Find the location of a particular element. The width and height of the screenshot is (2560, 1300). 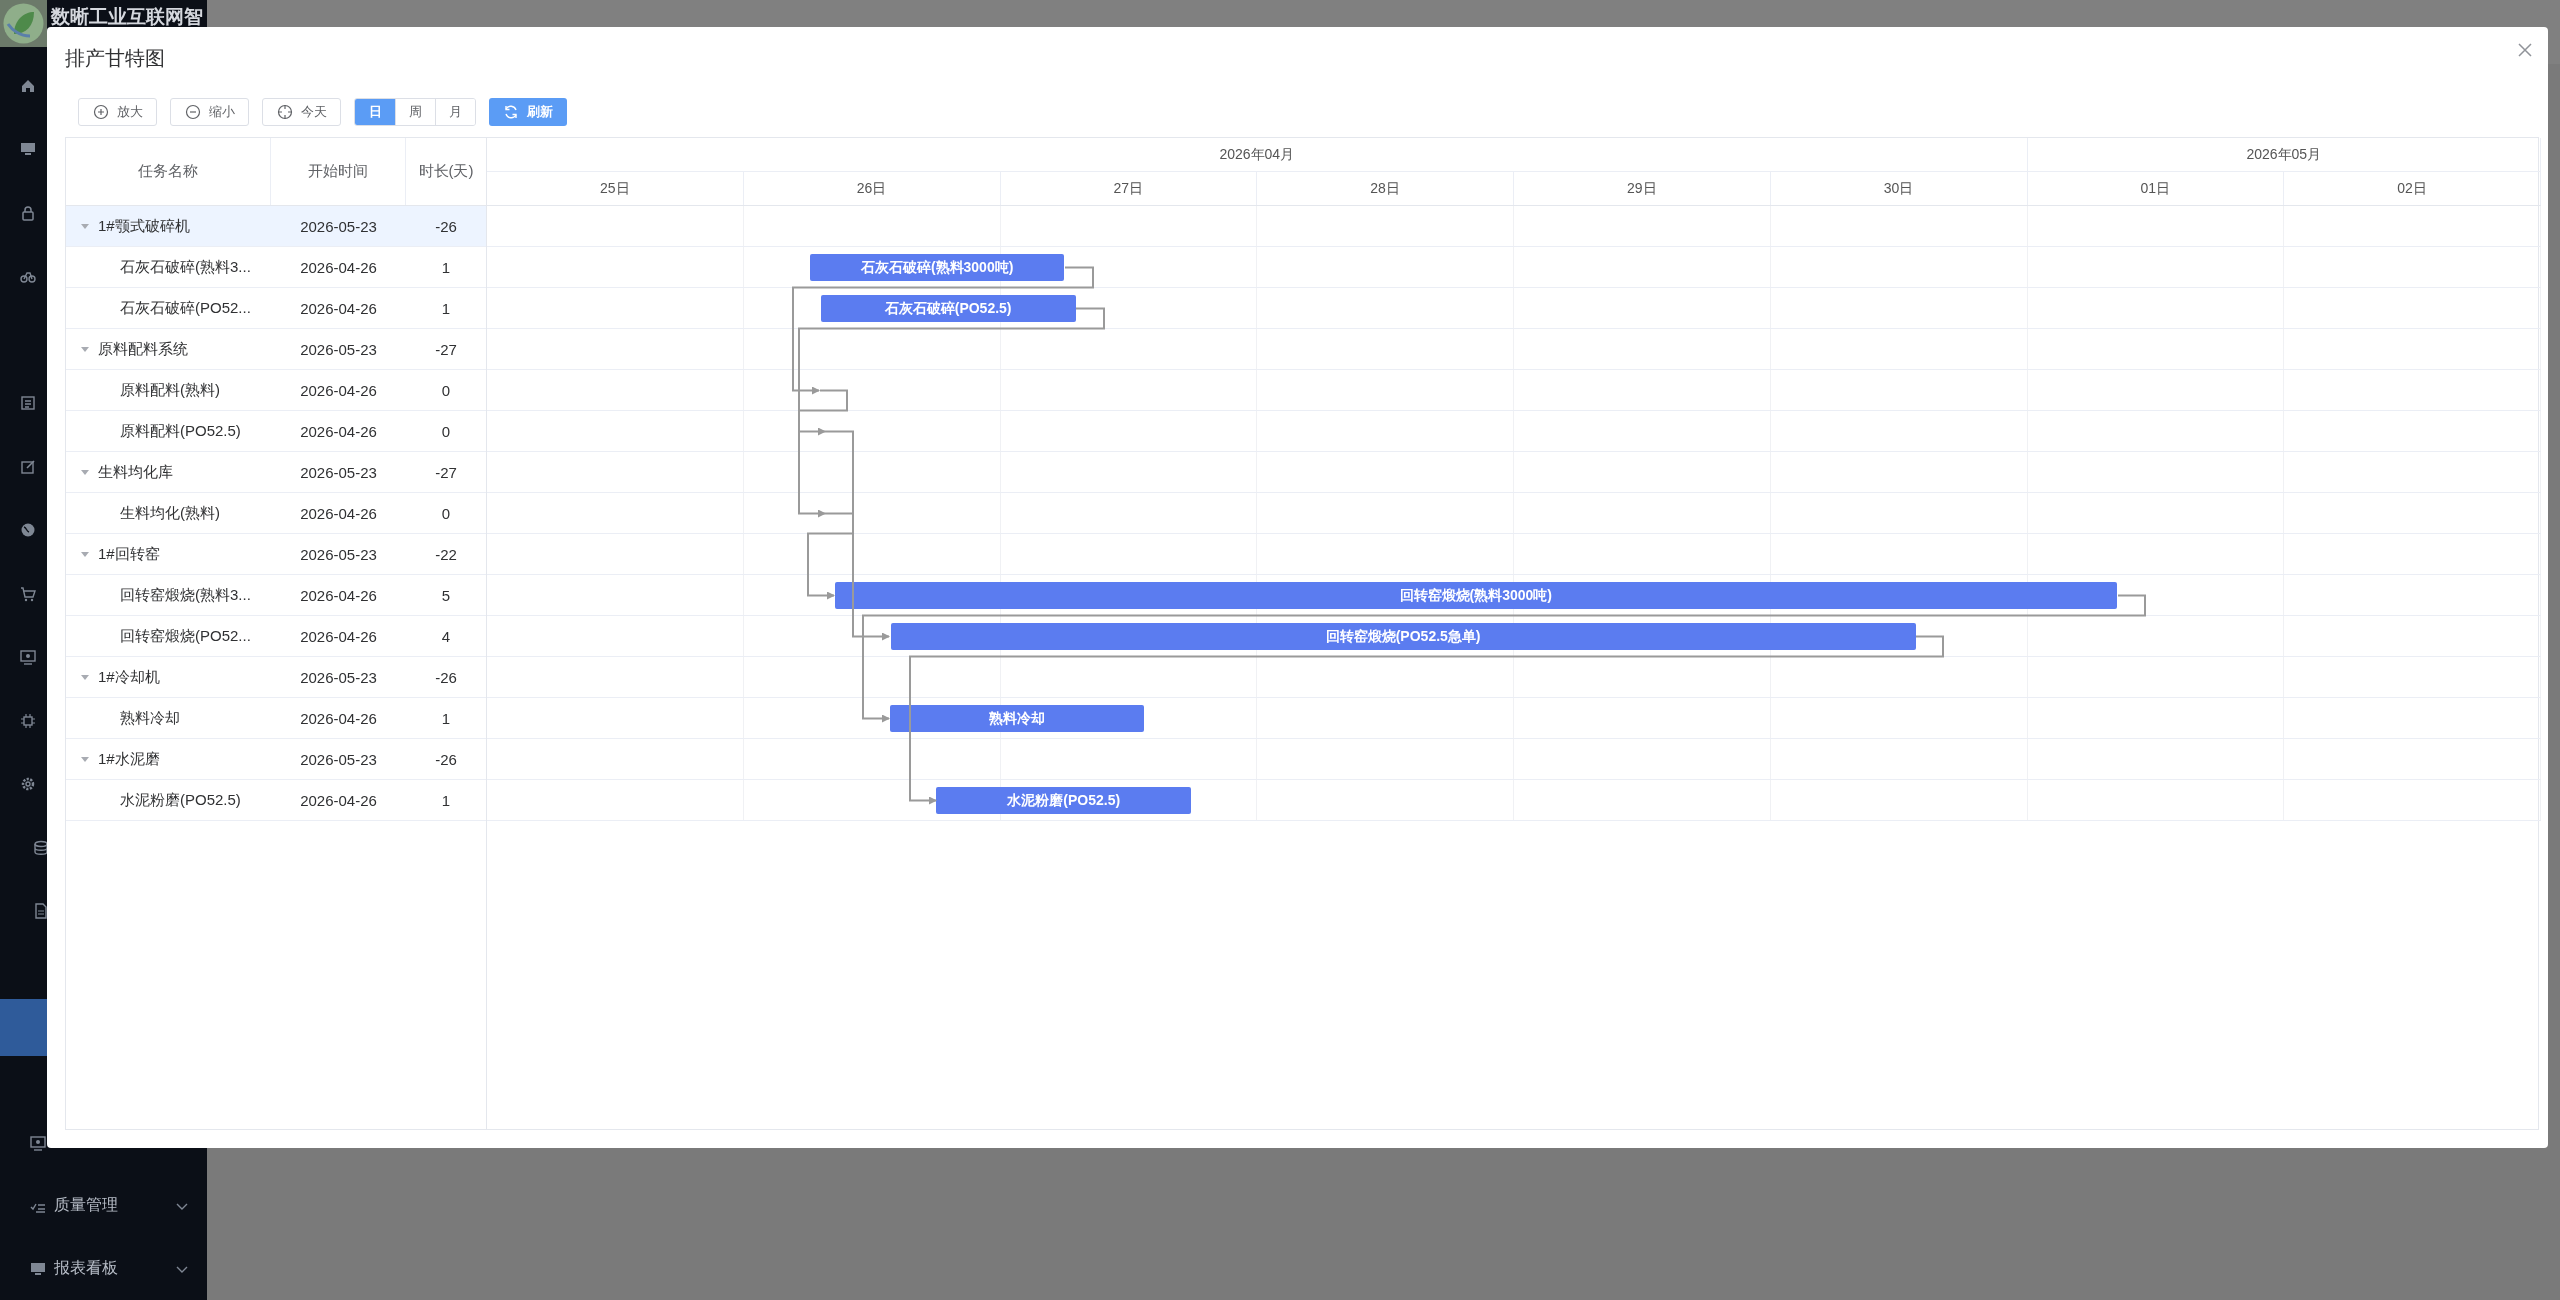

column-header: 时长(天) is located at coordinates (446, 171).